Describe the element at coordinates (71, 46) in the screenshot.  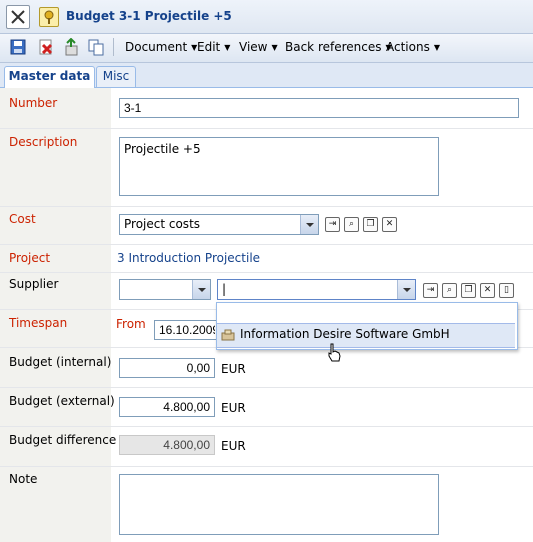
I see `new-icon` at that location.